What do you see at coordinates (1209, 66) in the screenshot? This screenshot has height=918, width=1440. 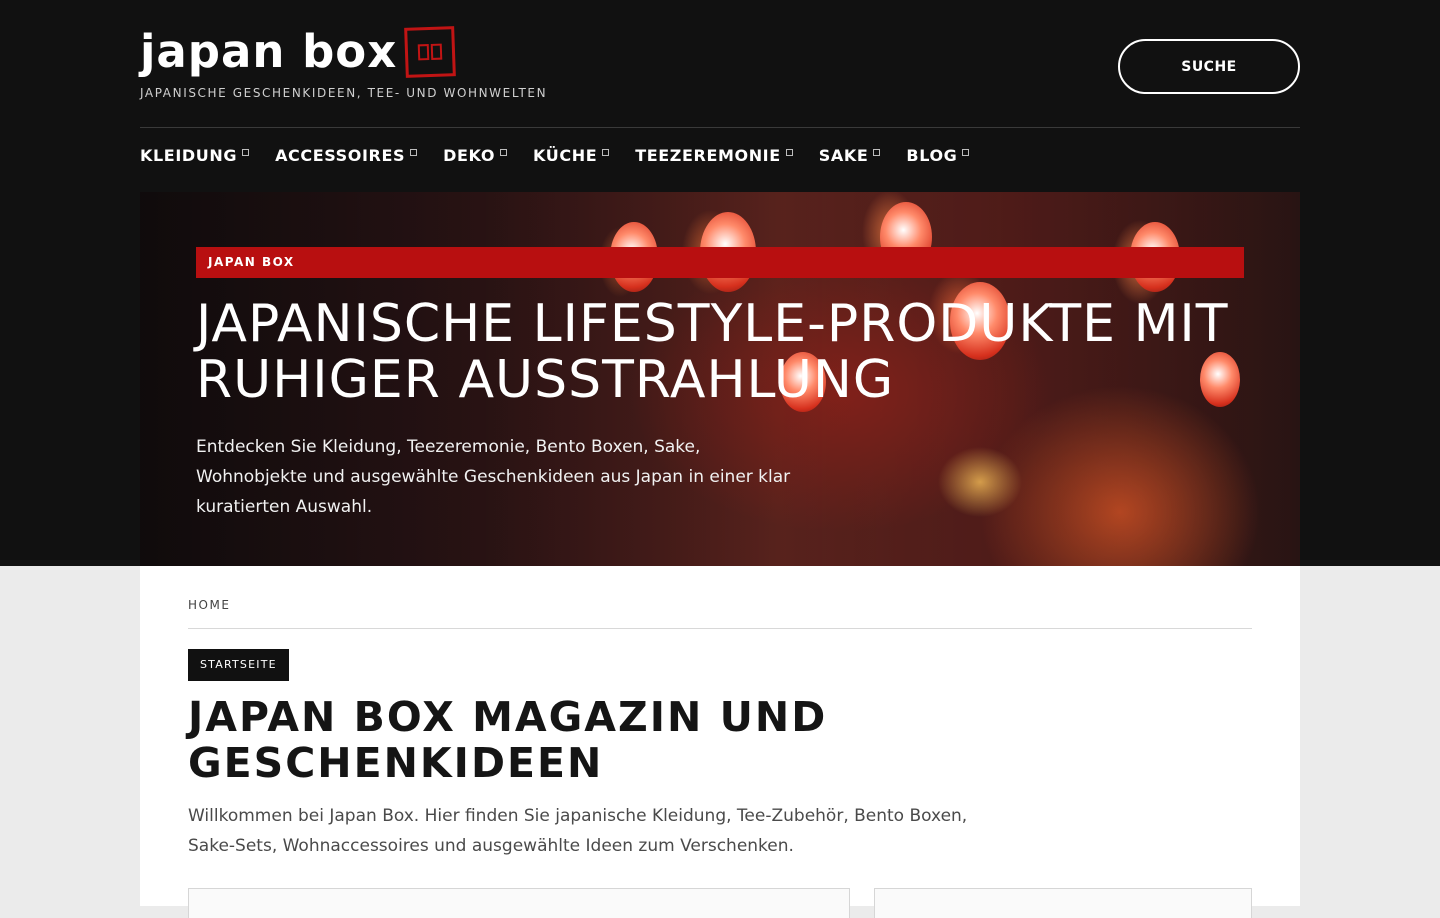 I see `search-button: SUCHE` at bounding box center [1209, 66].